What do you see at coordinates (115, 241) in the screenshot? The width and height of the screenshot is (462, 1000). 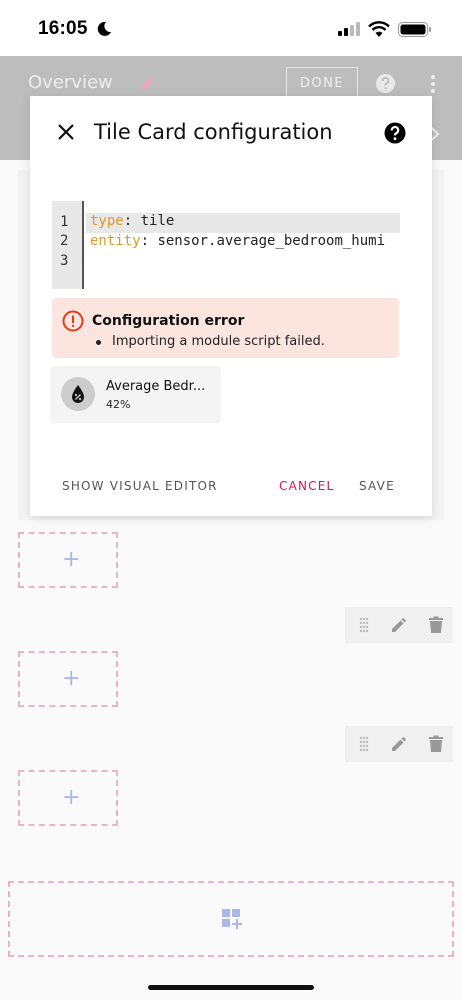 I see `yaml-key: entity` at bounding box center [115, 241].